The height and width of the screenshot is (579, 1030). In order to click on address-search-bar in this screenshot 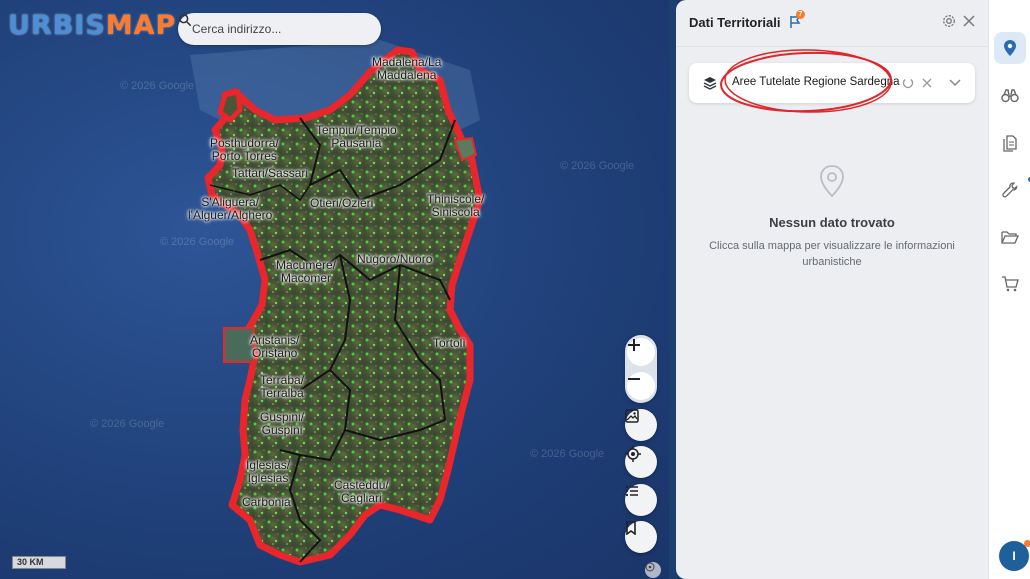, I will do `click(279, 29)`.